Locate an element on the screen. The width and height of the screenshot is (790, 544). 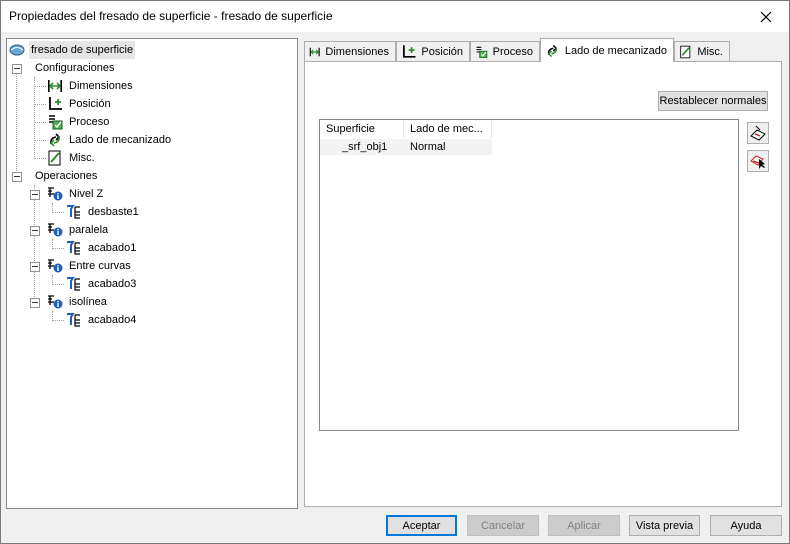
tree-root-label: fresado de superficie is located at coordinates (82, 50).